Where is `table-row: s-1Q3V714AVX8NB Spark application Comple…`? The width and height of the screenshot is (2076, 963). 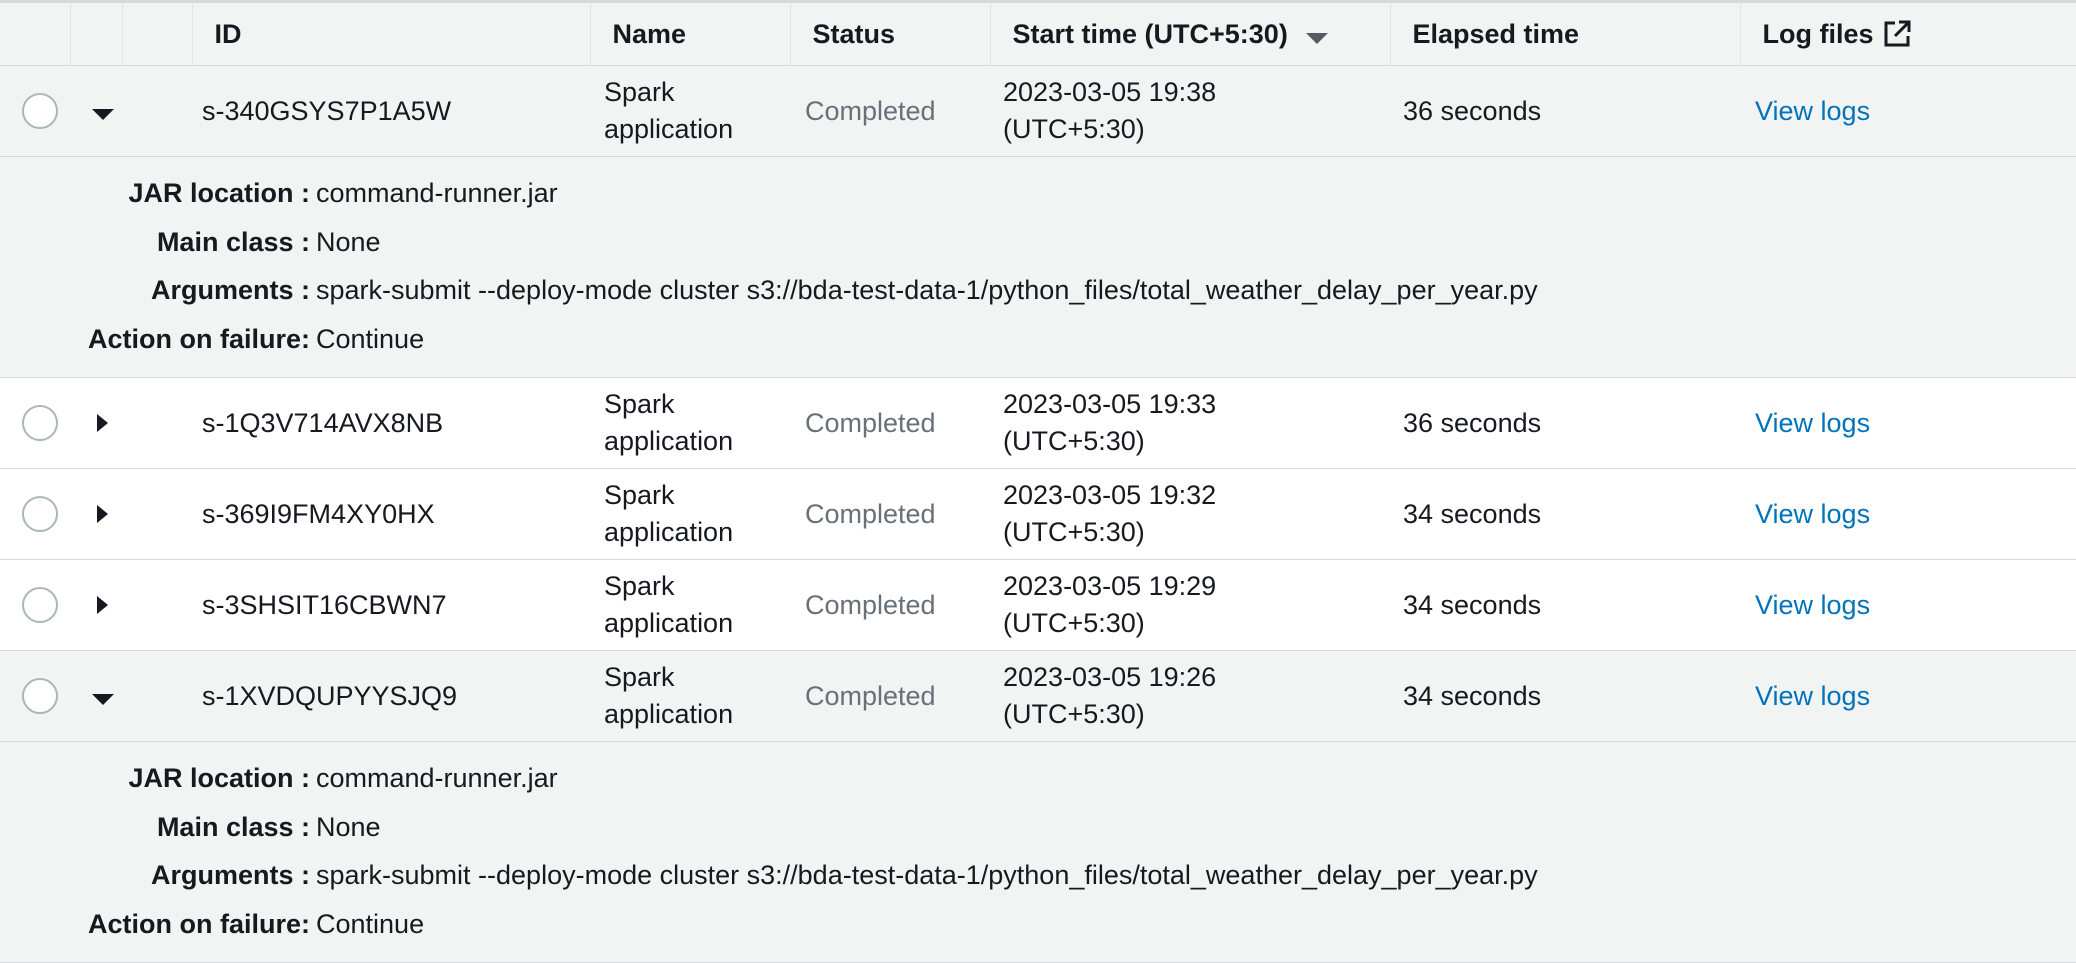
table-row: s-1Q3V714AVX8NB Spark application Comple… is located at coordinates (1038, 423).